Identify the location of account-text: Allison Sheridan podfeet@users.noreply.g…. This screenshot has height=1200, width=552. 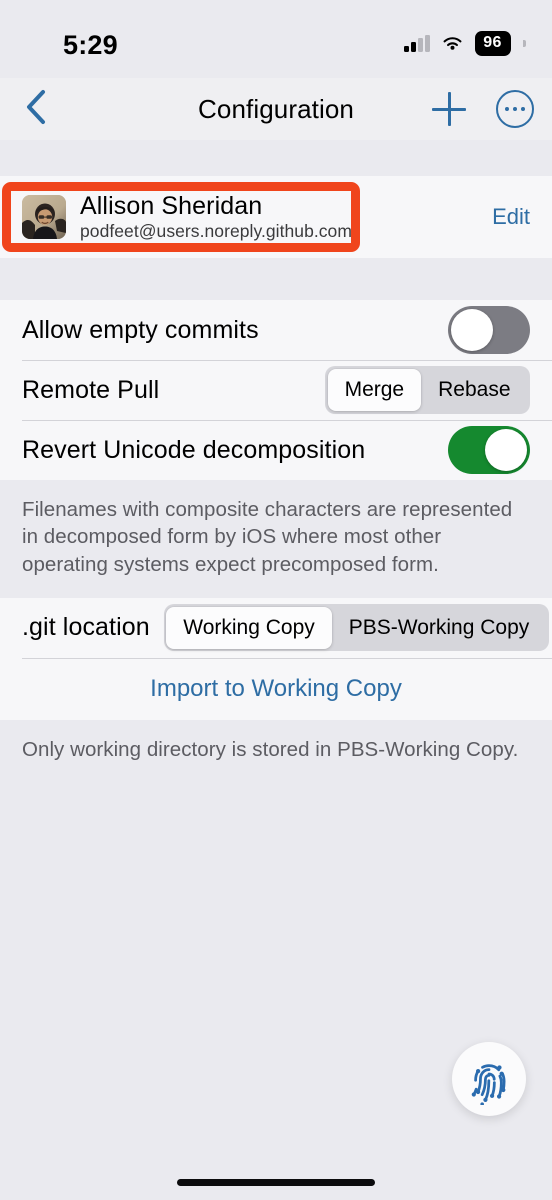
(277, 216).